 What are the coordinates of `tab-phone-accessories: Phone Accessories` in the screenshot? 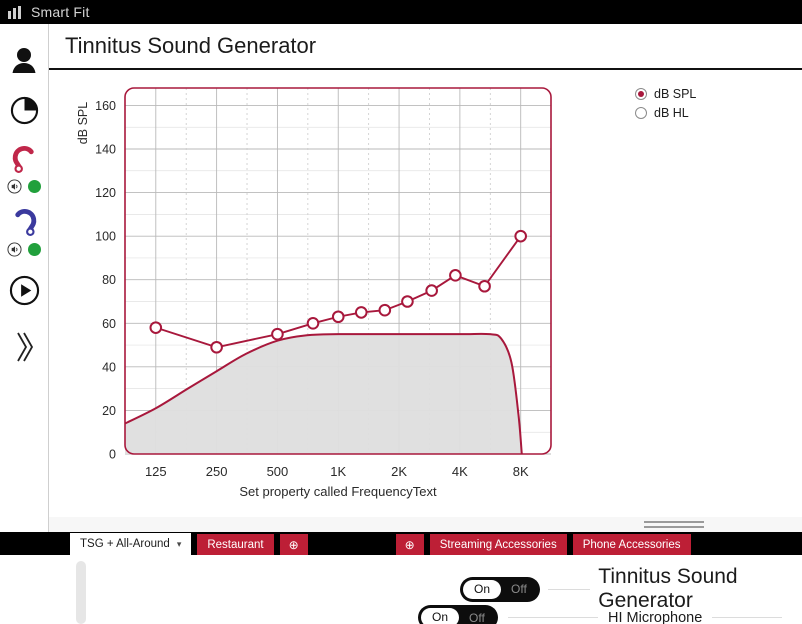 It's located at (631, 544).